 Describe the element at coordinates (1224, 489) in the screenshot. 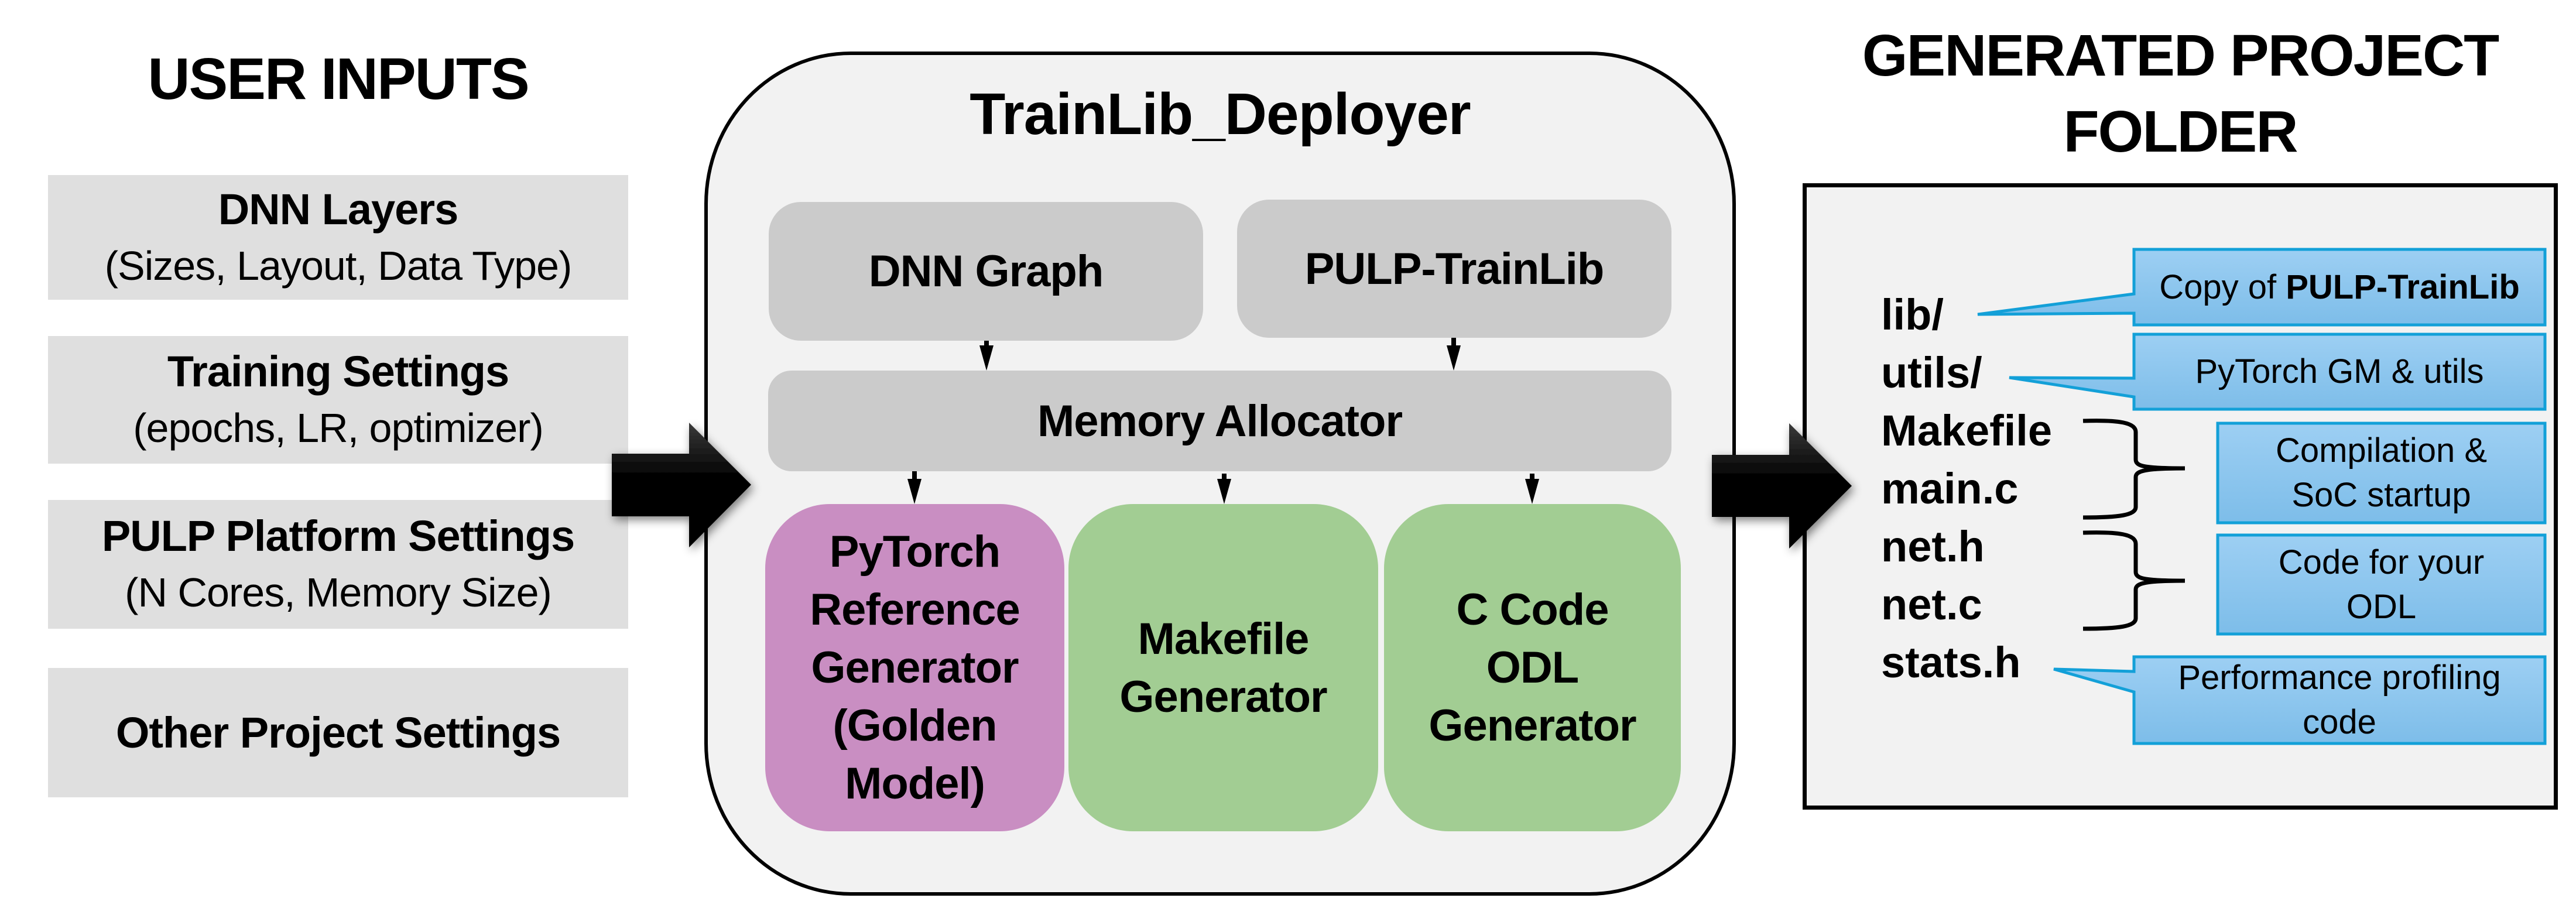

I see `allocator-to-makefile-arrow-icon` at that location.